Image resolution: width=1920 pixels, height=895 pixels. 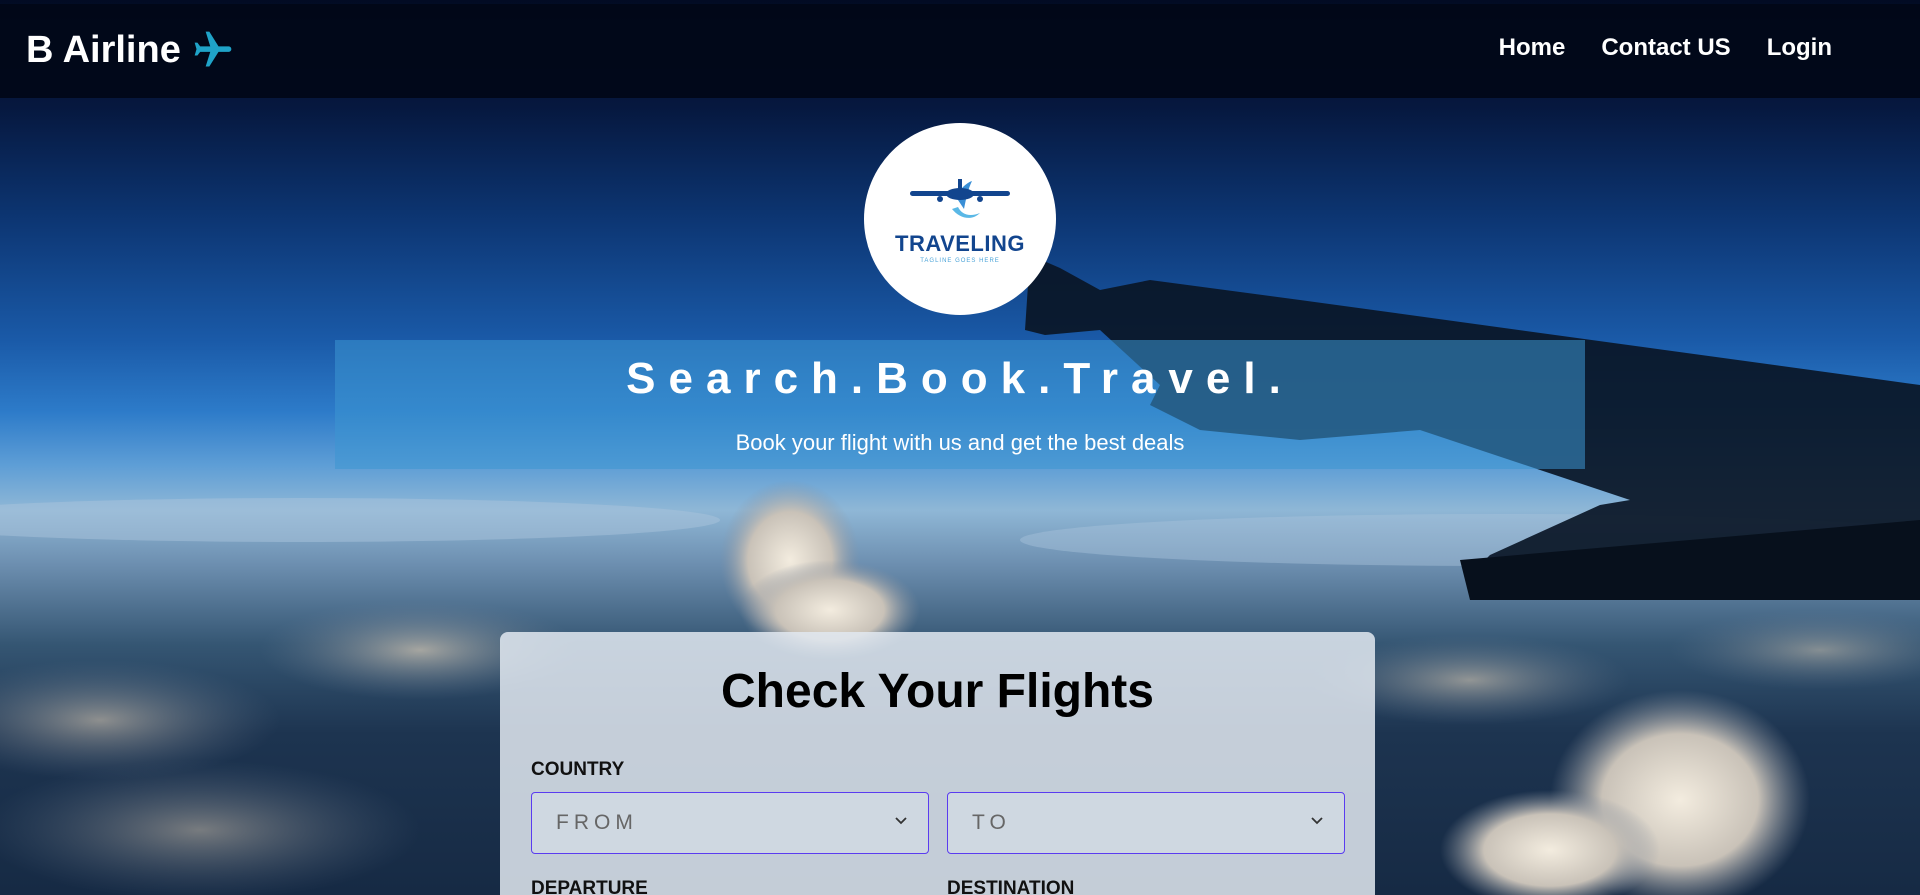 What do you see at coordinates (730, 823) in the screenshot?
I see `from-country-select: FROM` at bounding box center [730, 823].